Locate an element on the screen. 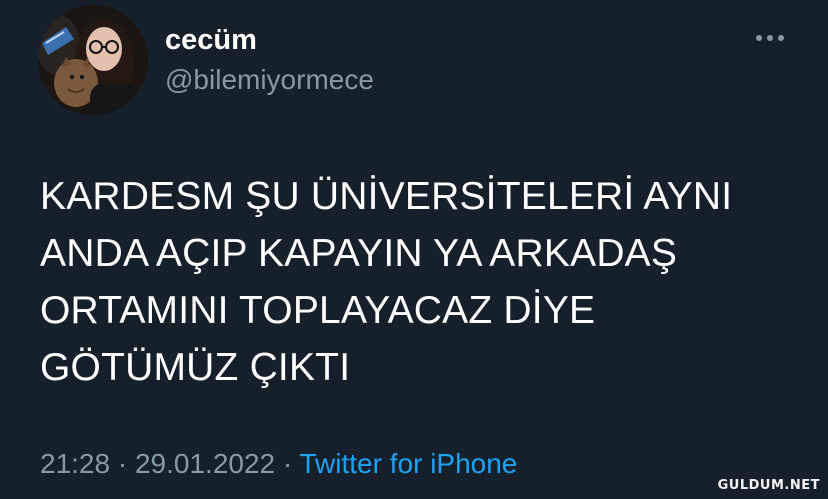 This screenshot has height=499, width=828. more-button is located at coordinates (770, 38).